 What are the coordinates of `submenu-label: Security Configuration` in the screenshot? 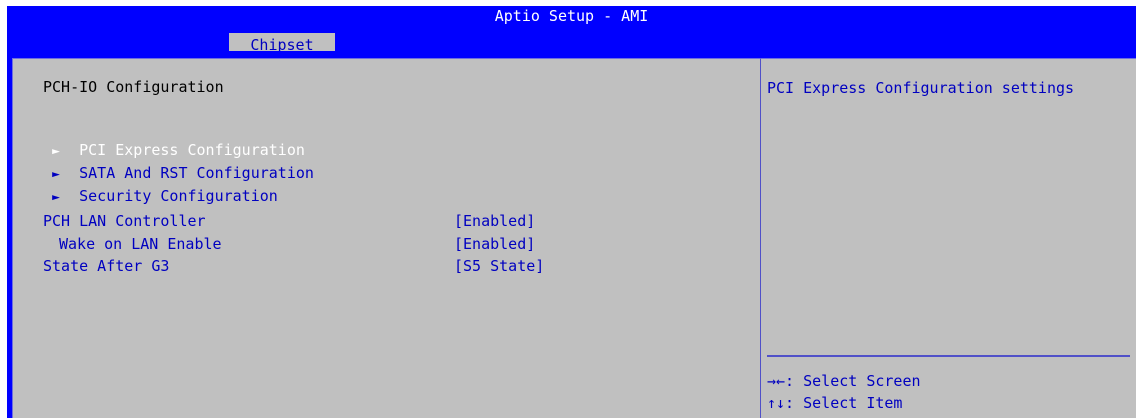 It's located at (178, 196).